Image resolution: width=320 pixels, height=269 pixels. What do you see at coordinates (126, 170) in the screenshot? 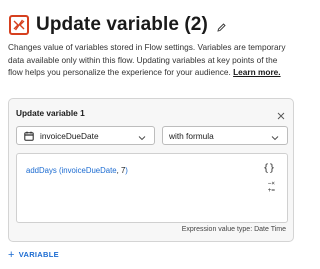
I see `expression-close: )` at bounding box center [126, 170].